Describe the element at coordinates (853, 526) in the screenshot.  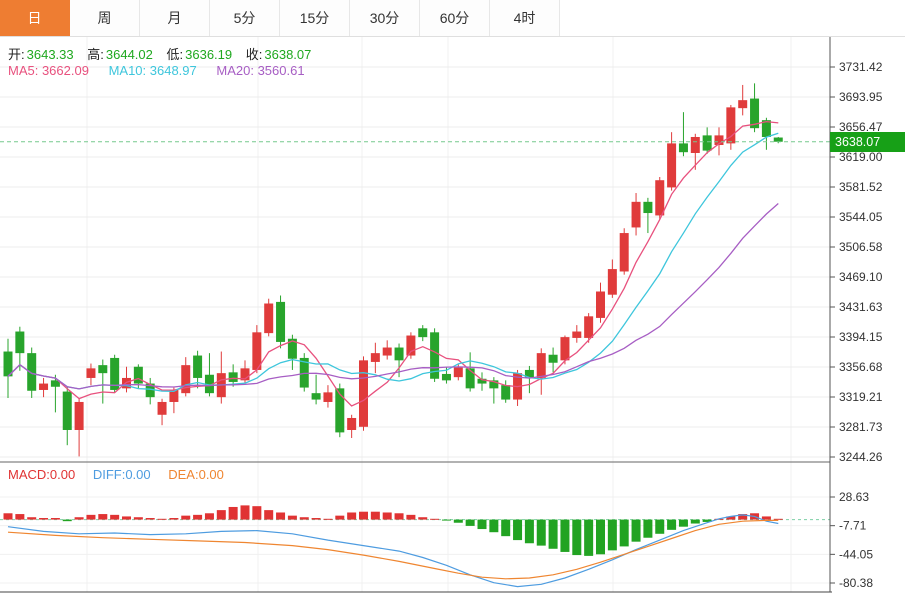
I see `svg-text: -7.71` at that location.